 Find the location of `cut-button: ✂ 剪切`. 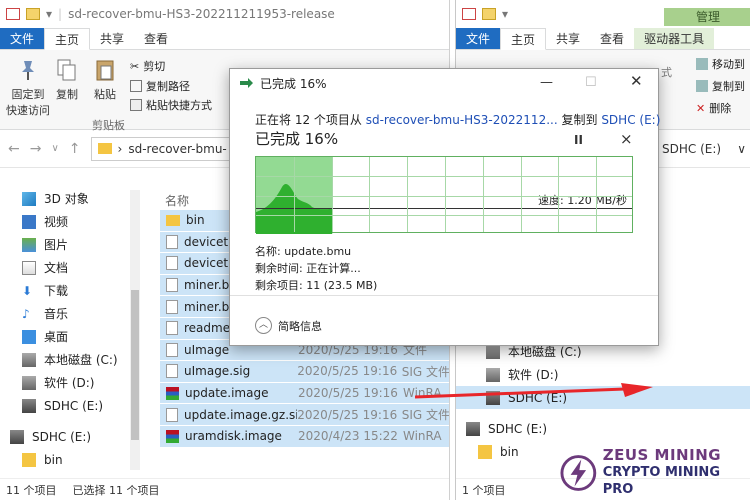

cut-button: ✂ 剪切 is located at coordinates (147, 66).